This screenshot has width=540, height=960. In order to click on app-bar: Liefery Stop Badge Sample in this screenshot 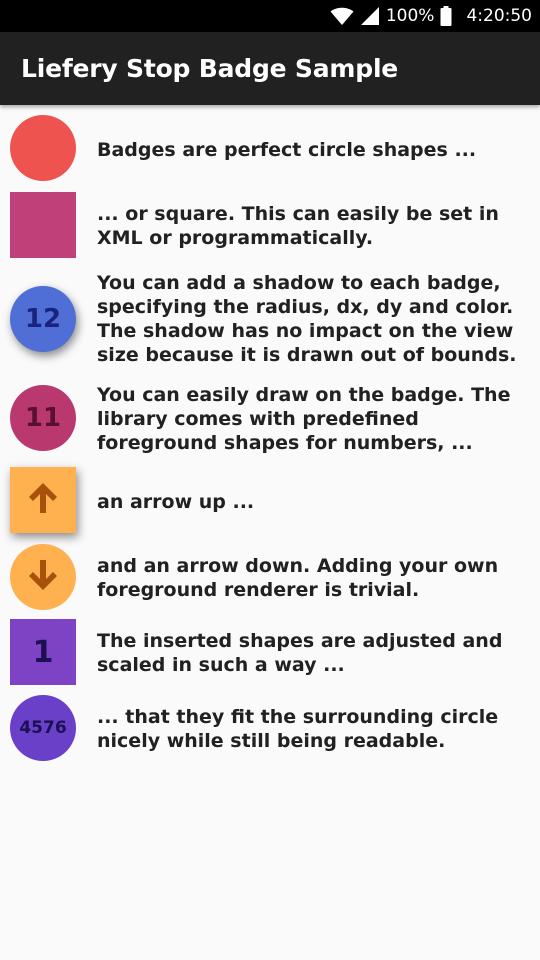, I will do `click(270, 68)`.